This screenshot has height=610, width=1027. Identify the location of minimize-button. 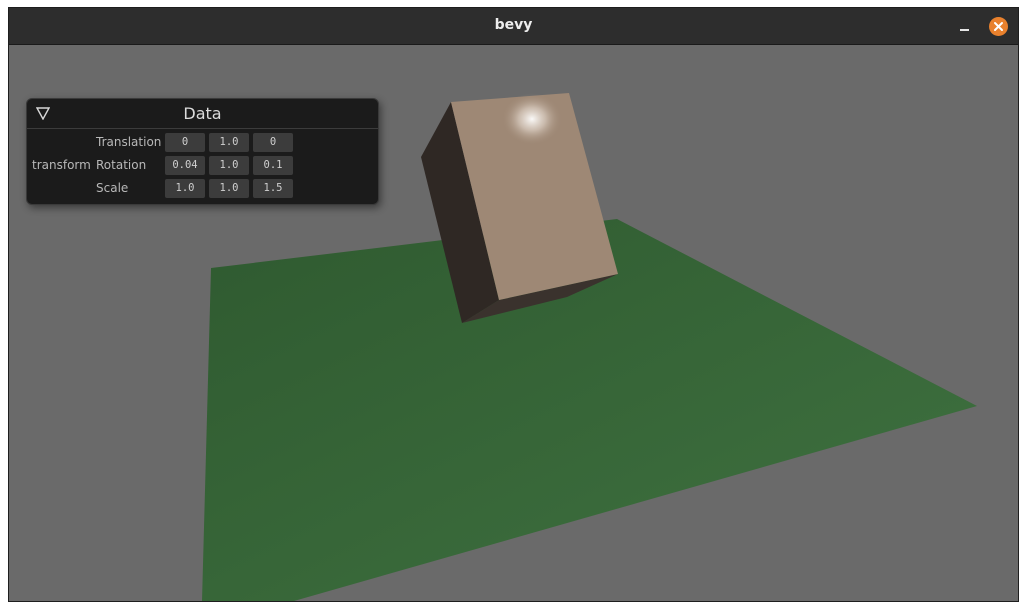
(964, 27).